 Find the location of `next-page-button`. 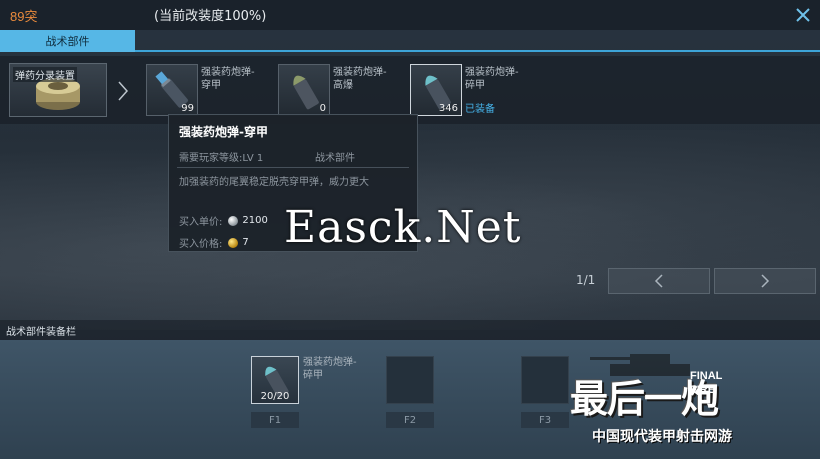

next-page-button is located at coordinates (765, 281).